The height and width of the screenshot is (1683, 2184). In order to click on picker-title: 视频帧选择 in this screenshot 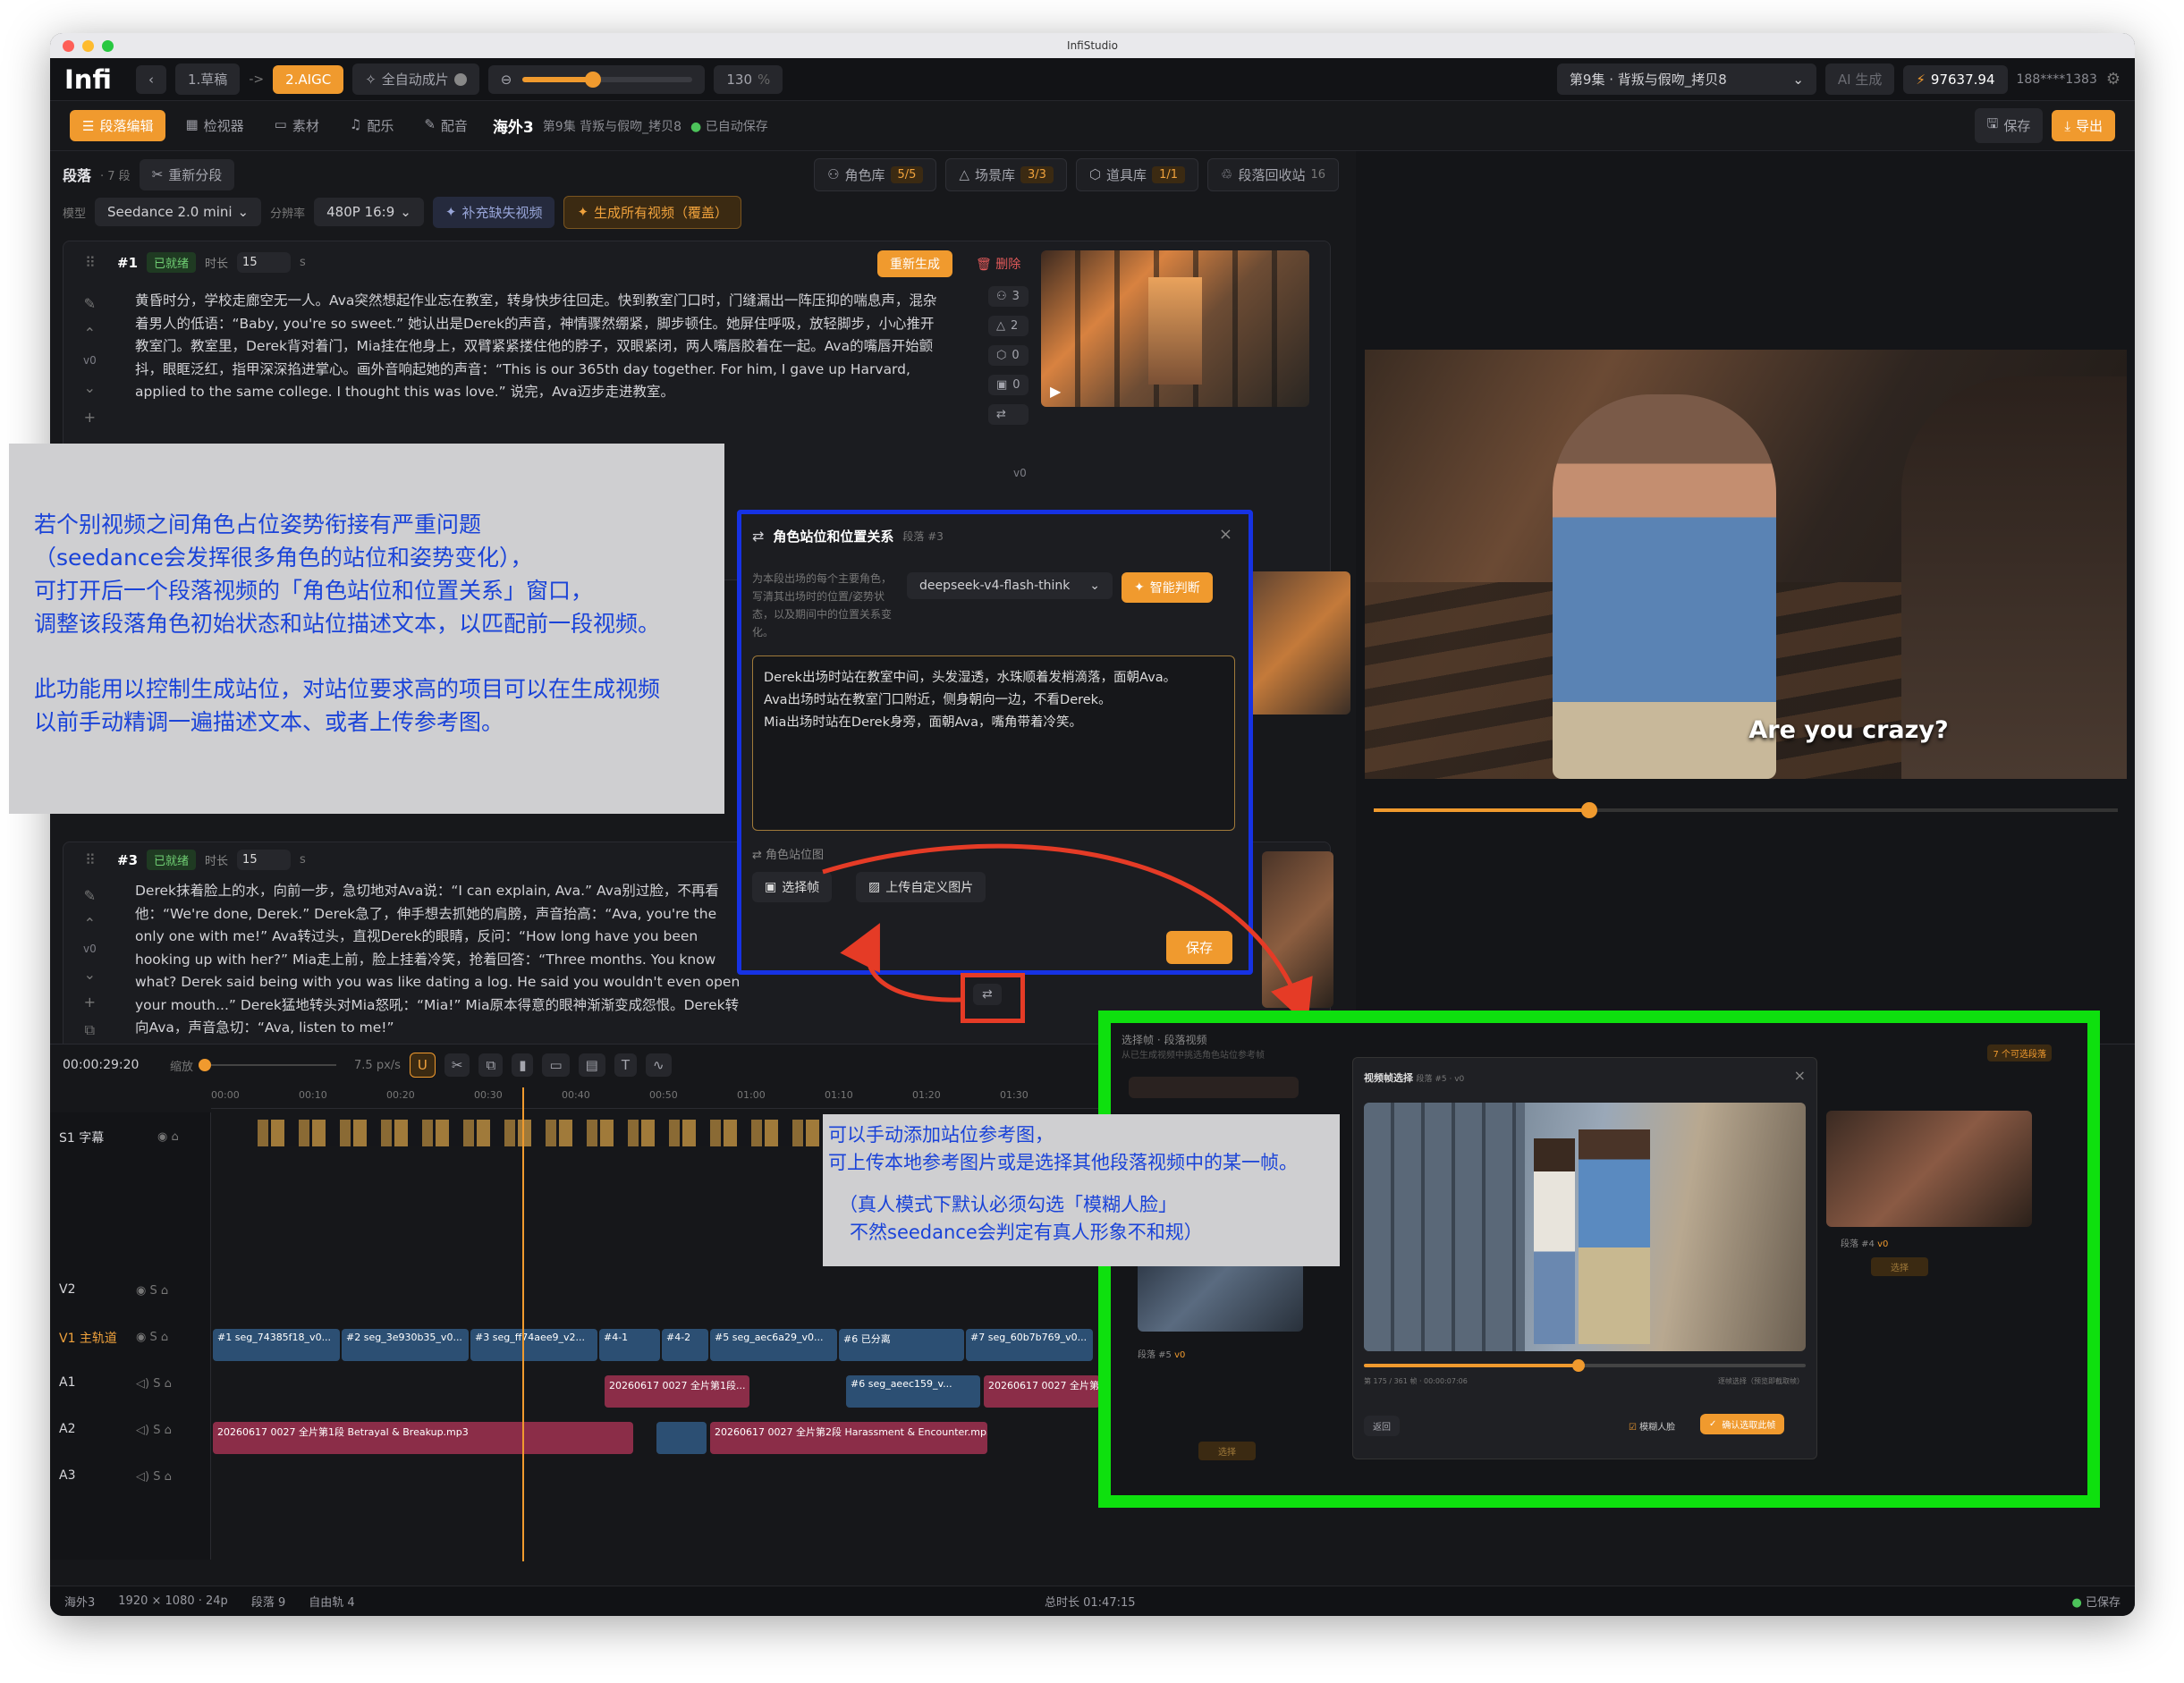, I will do `click(1388, 1078)`.